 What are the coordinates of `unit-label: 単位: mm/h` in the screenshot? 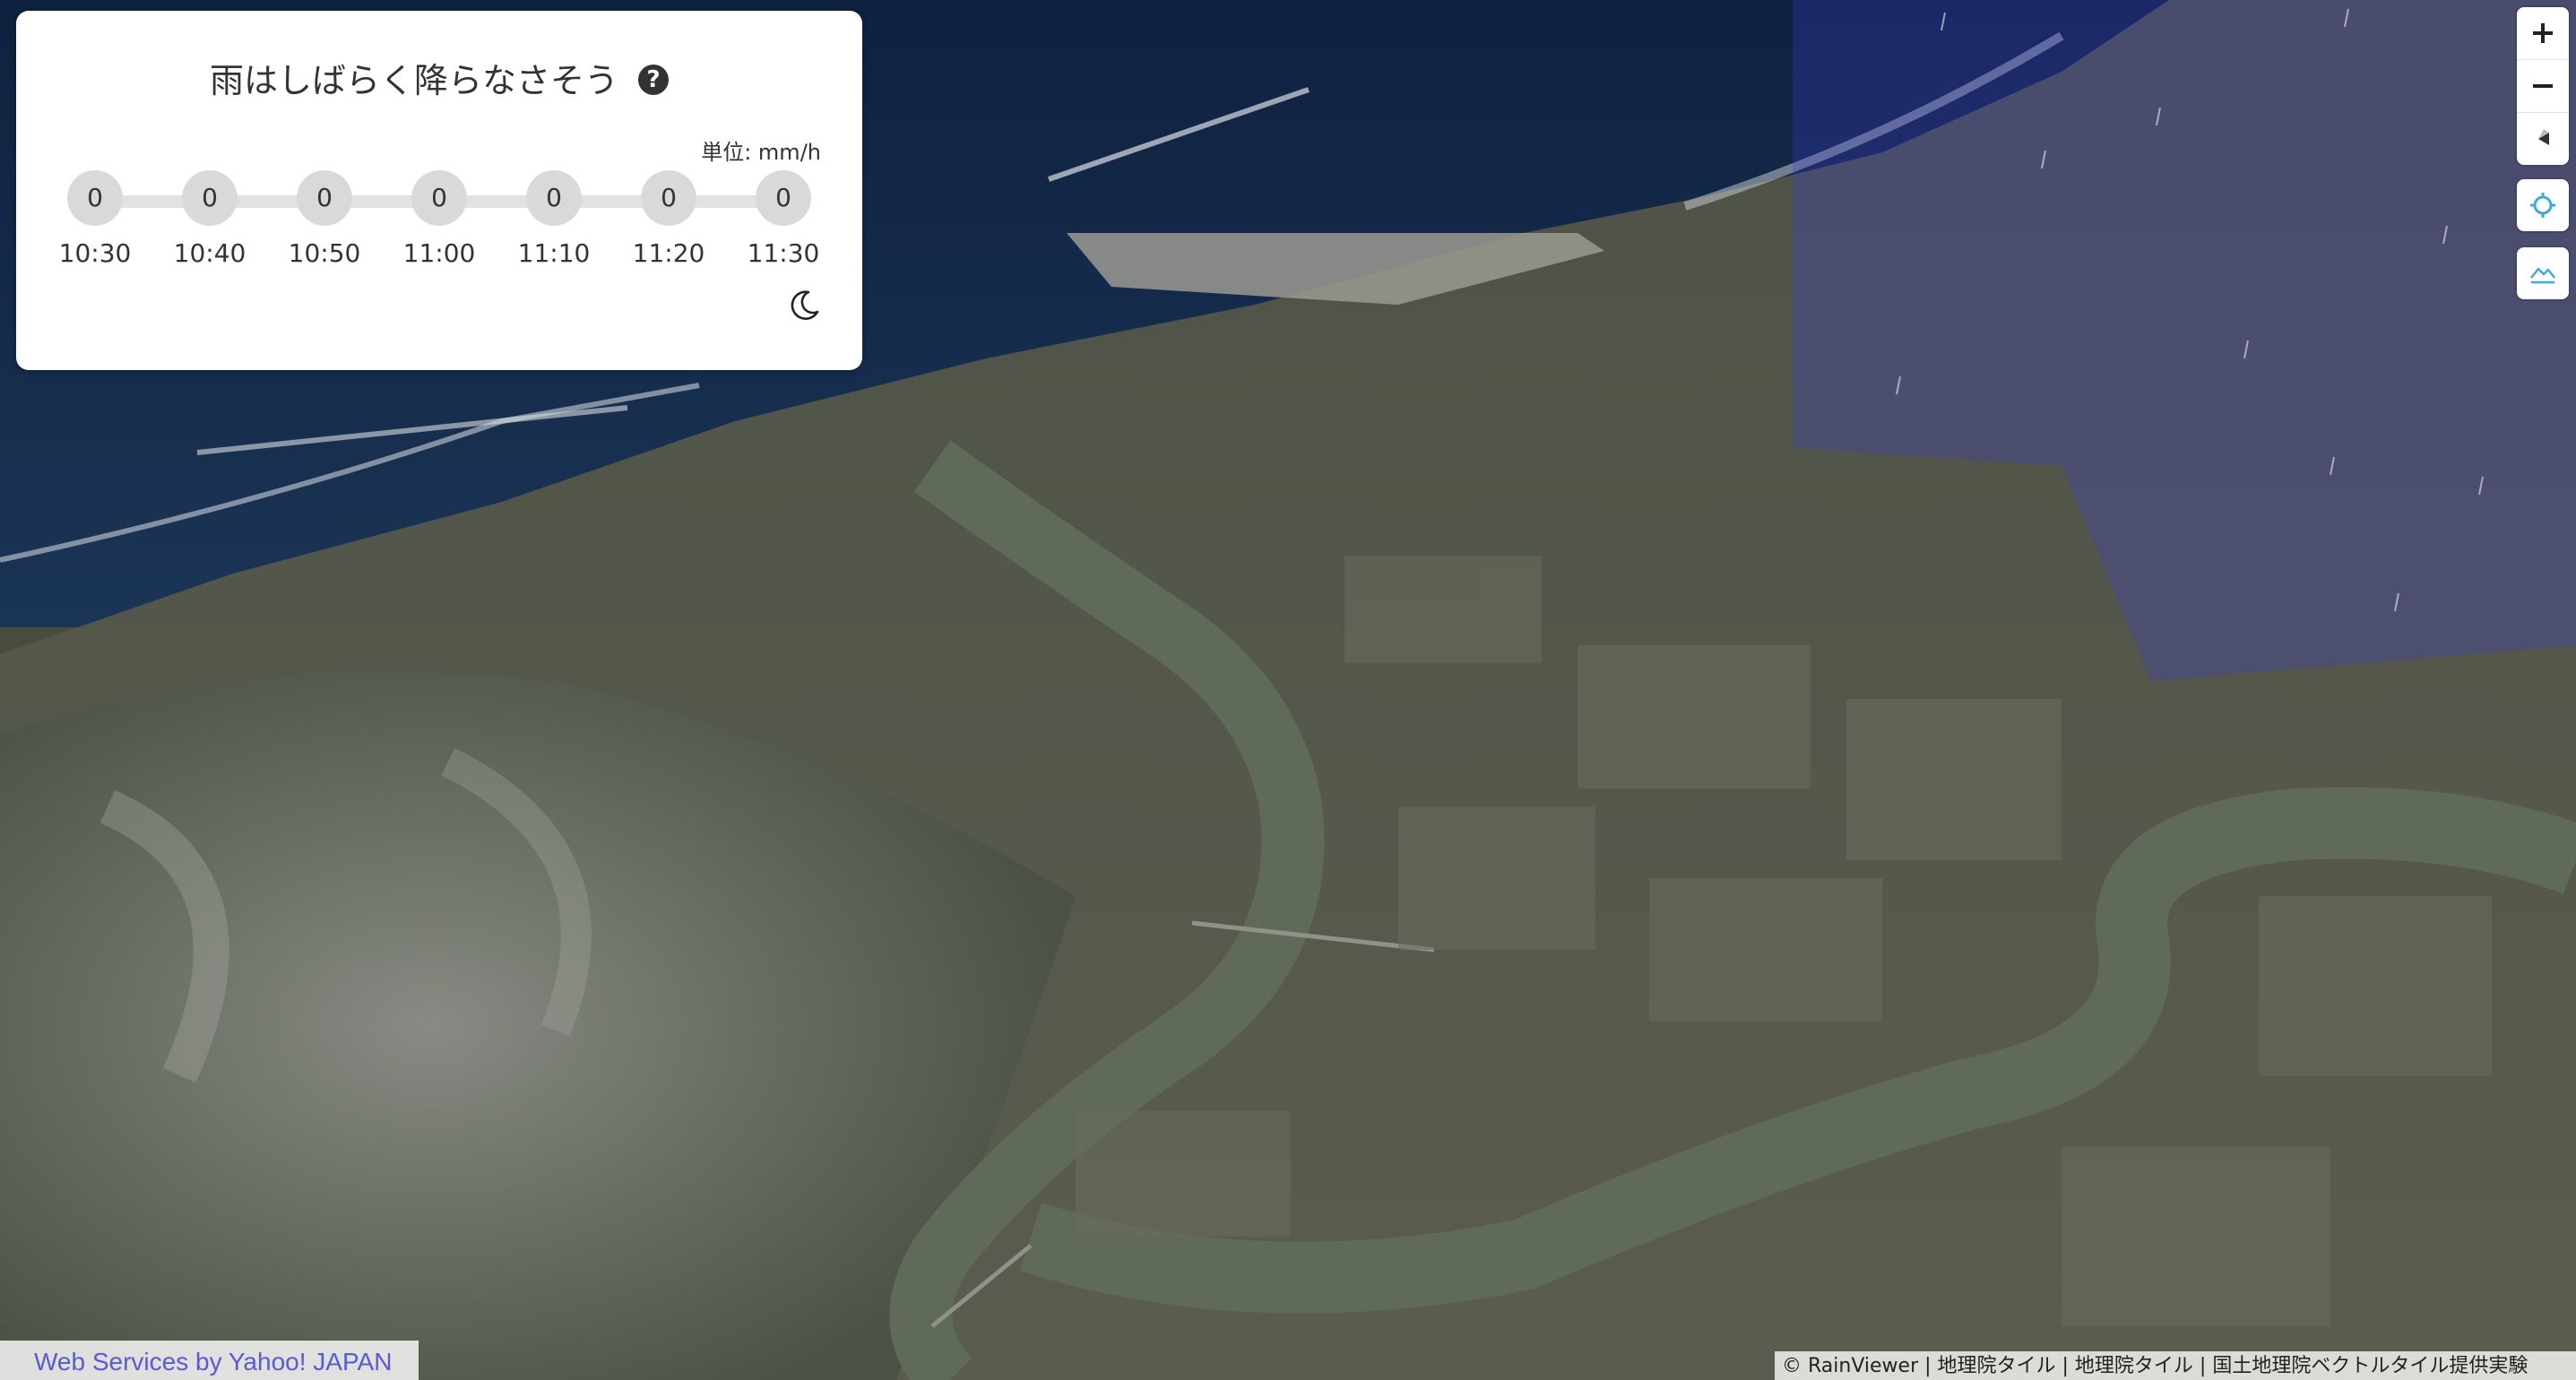 It's located at (761, 152).